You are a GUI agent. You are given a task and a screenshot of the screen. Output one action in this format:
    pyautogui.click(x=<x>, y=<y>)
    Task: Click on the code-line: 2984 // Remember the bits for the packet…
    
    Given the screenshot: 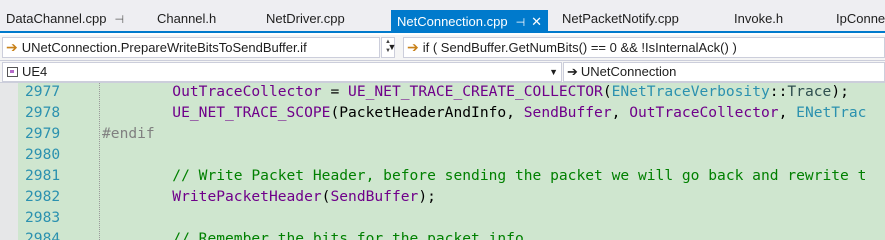 What is the action you would take?
    pyautogui.click(x=442, y=234)
    